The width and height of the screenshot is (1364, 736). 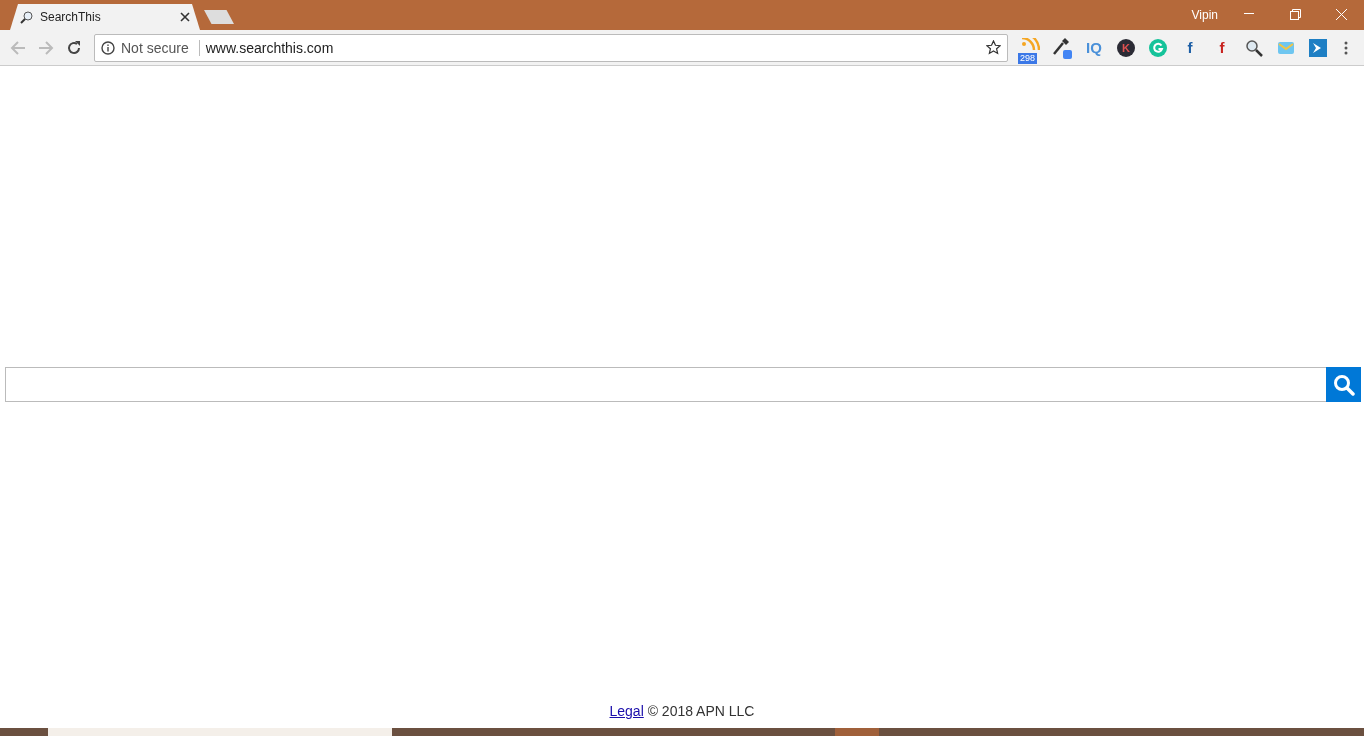 What do you see at coordinates (105, 17) in the screenshot?
I see `browser-tab: SearchThis` at bounding box center [105, 17].